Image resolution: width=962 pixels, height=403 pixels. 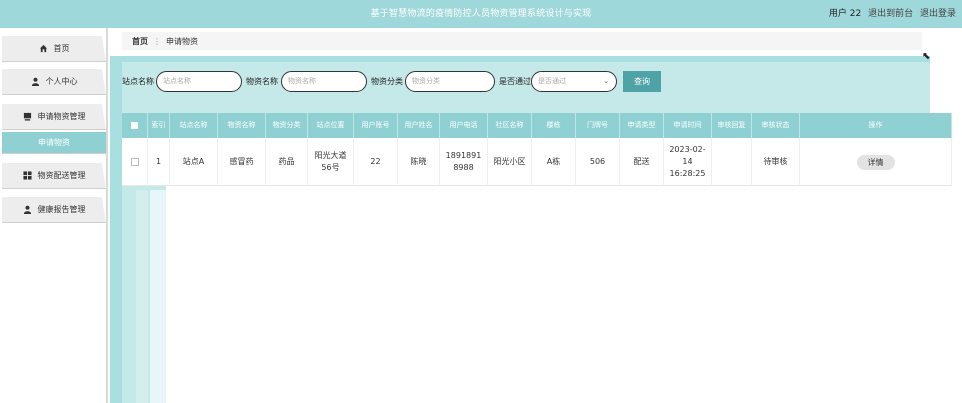 What do you see at coordinates (387, 81) in the screenshot?
I see `item-category-label: 物资分类` at bounding box center [387, 81].